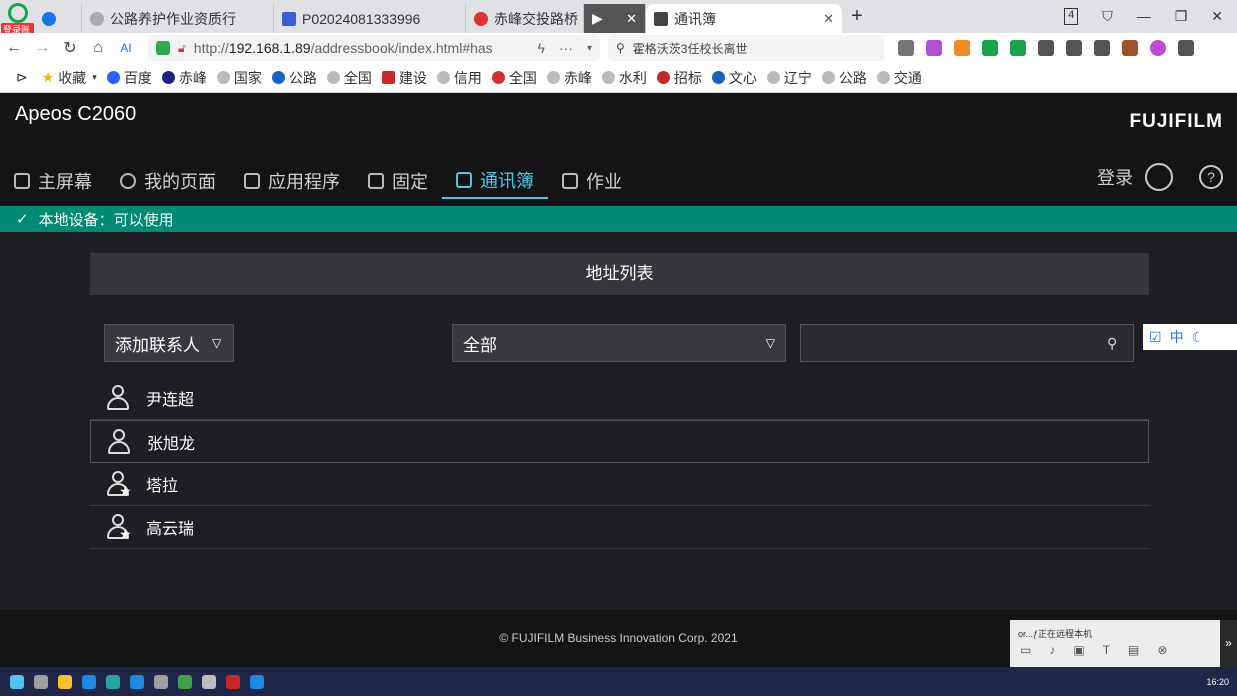 This screenshot has height=696, width=1237. I want to click on close-icon: ⊗, so click(1162, 650).